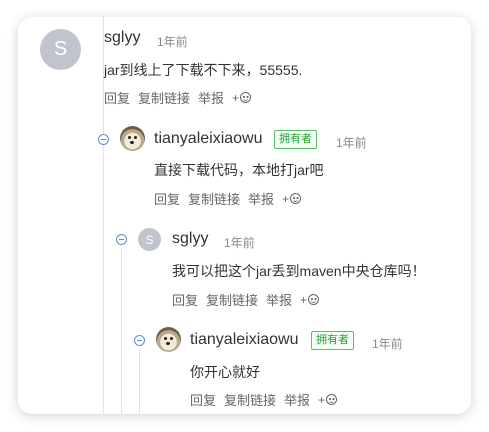  I want to click on comment-text: 我可以把这个jar丢到maven中央仓库吗！, so click(299, 271).